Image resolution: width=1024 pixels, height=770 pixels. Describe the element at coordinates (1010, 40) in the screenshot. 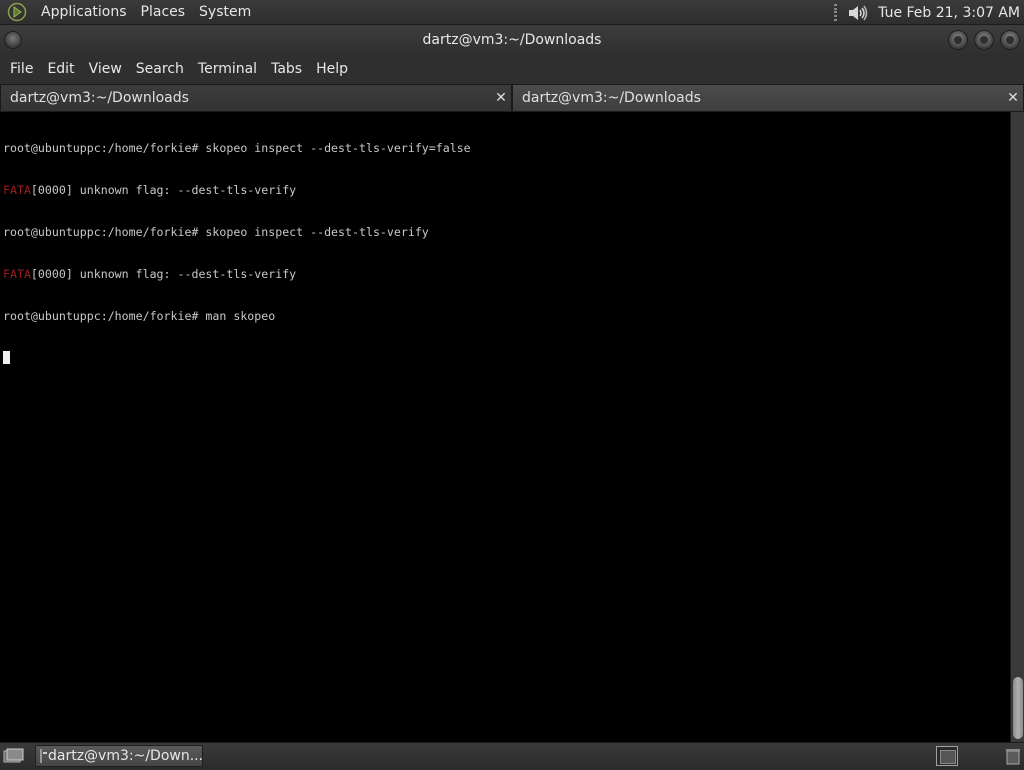

I see `close-button` at that location.